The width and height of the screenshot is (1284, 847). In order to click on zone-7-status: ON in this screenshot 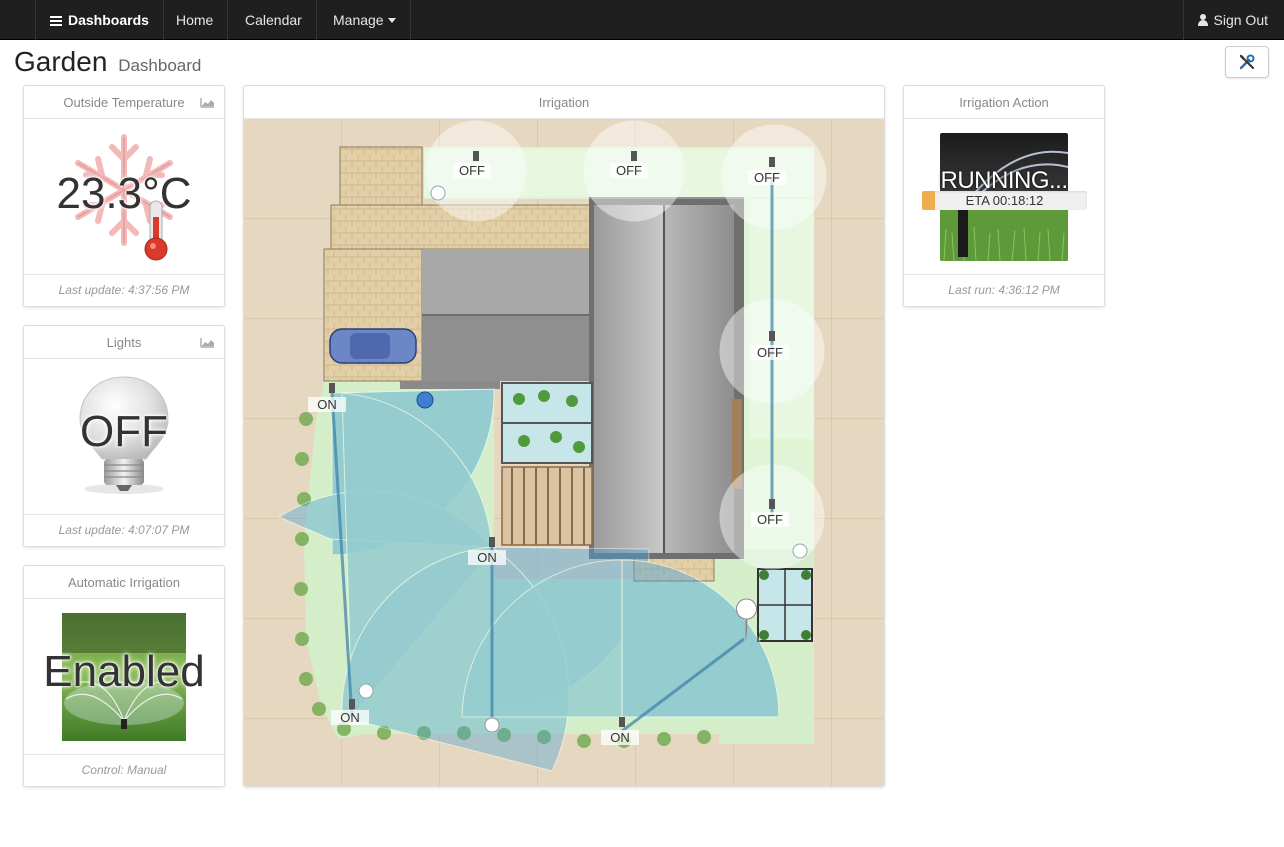, I will do `click(487, 557)`.